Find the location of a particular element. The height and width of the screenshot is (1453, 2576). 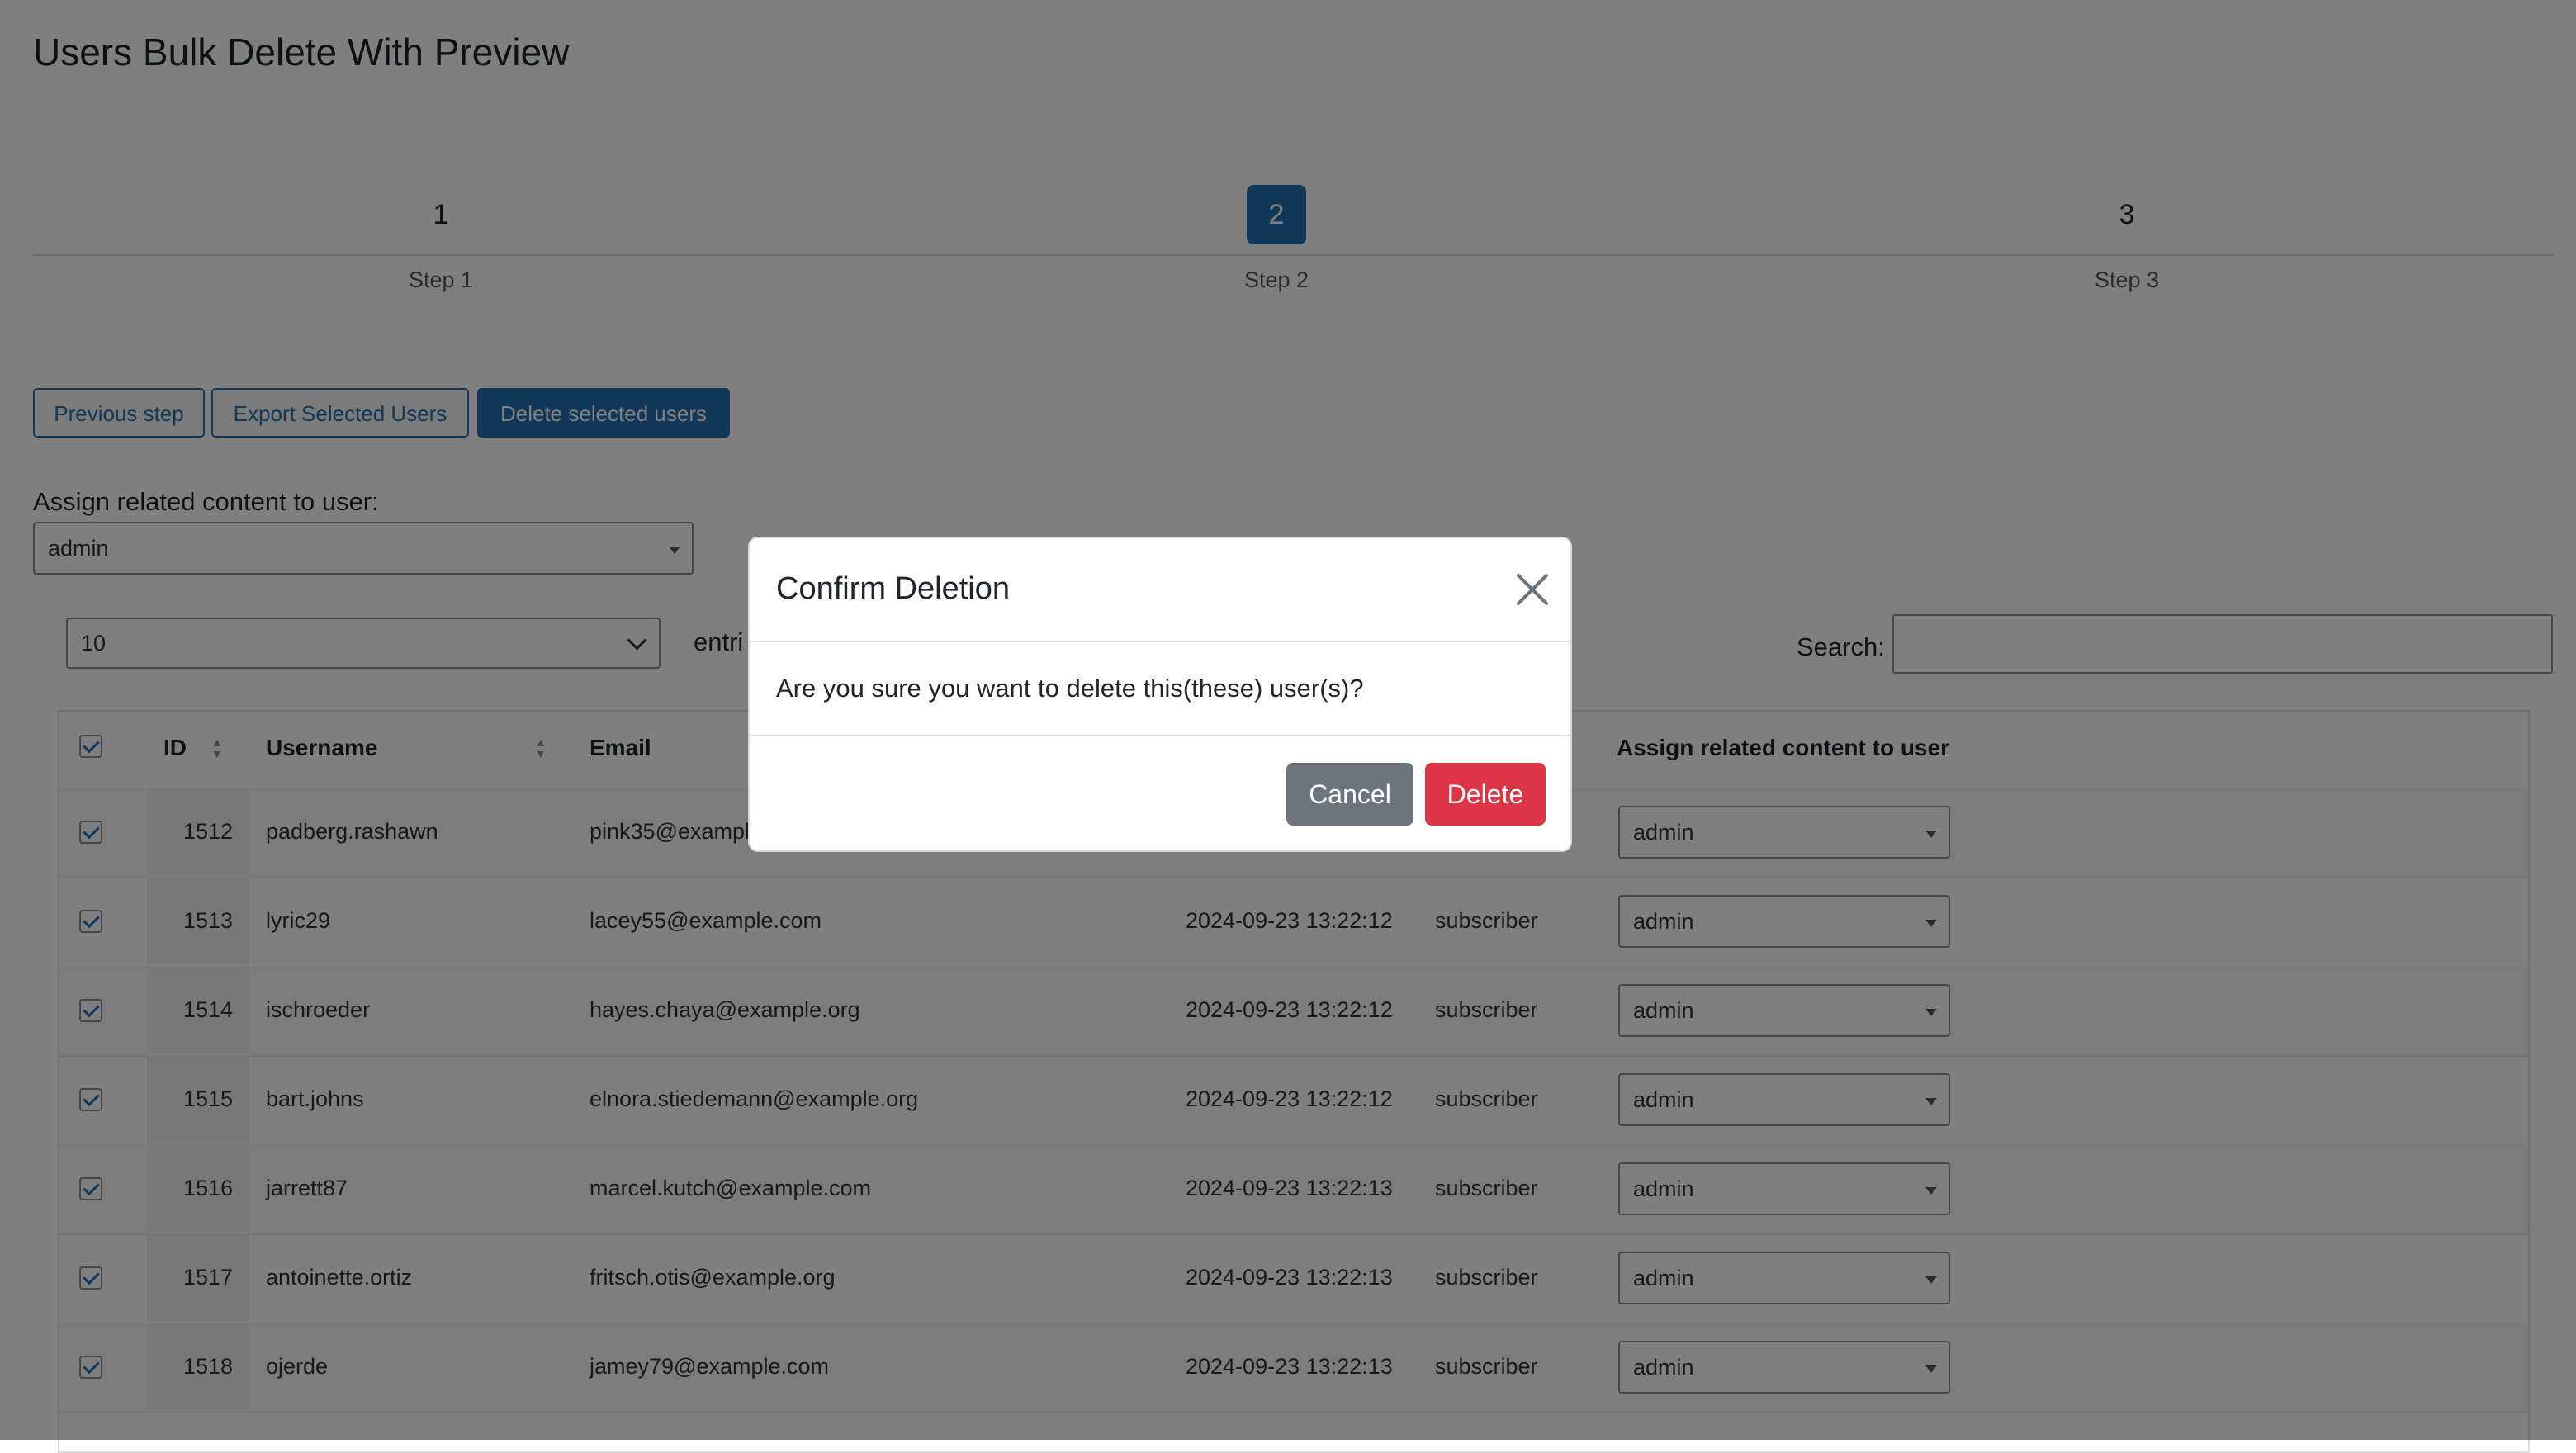

close-icon is located at coordinates (1532, 589).